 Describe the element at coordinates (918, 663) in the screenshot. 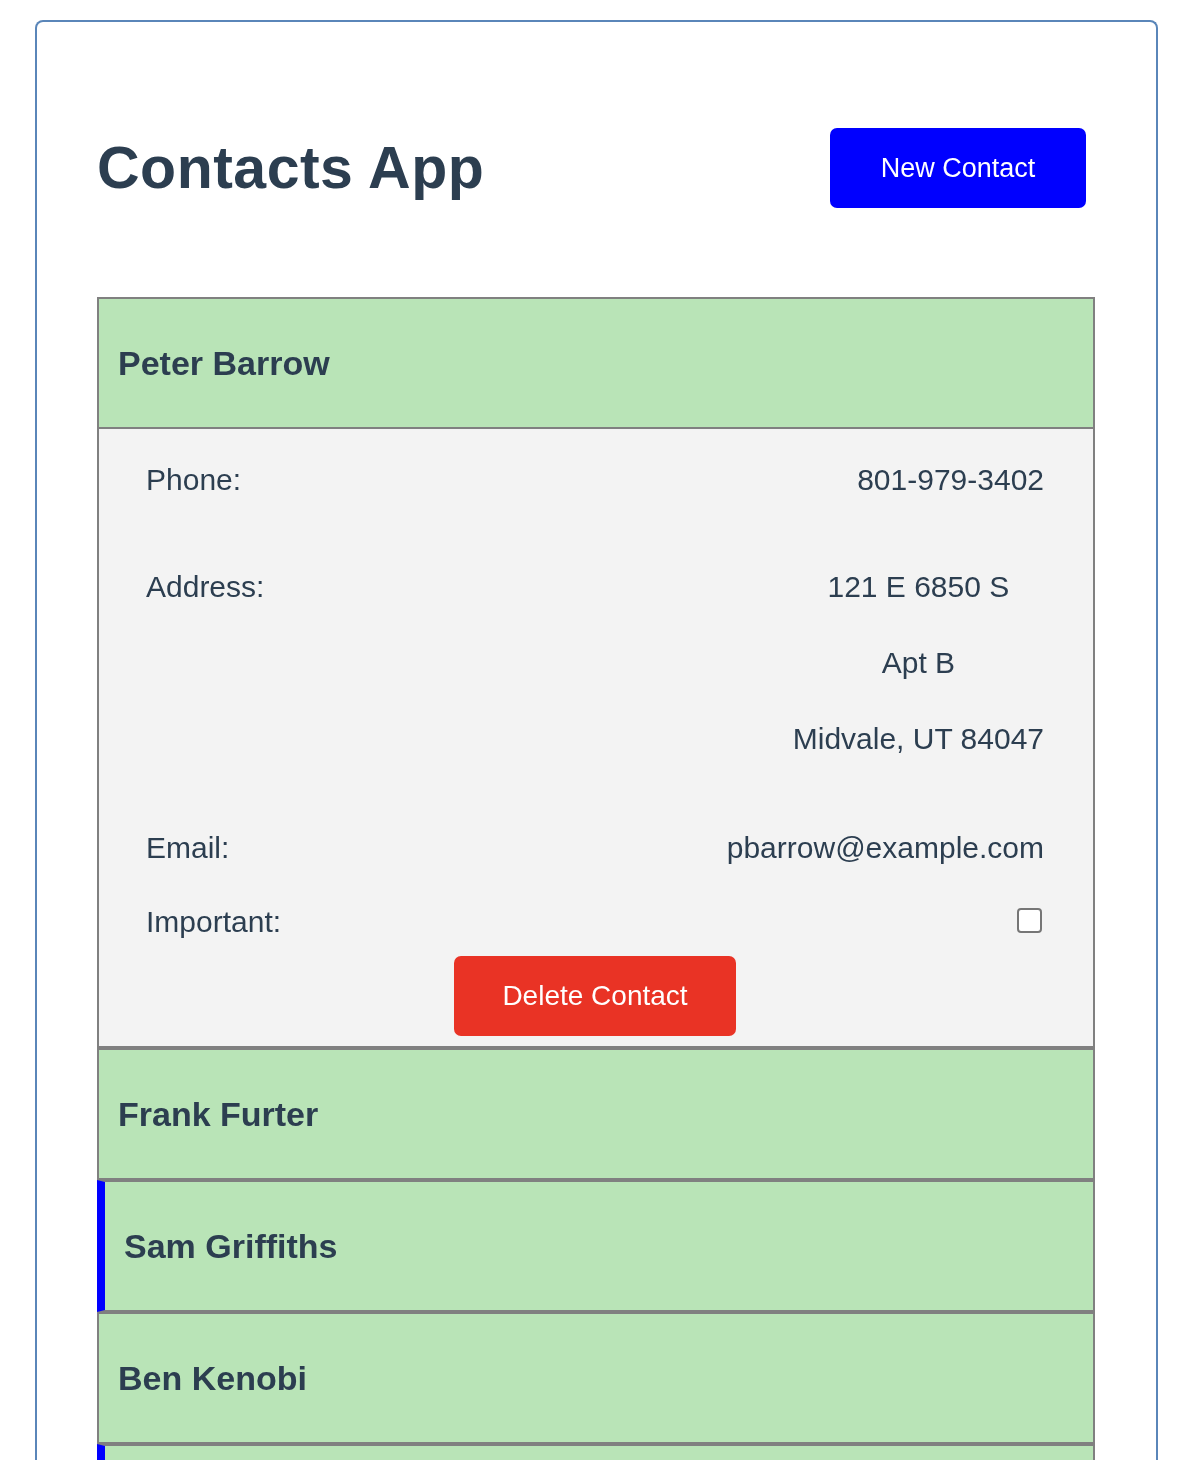

I see `address-line: Apt B` at that location.